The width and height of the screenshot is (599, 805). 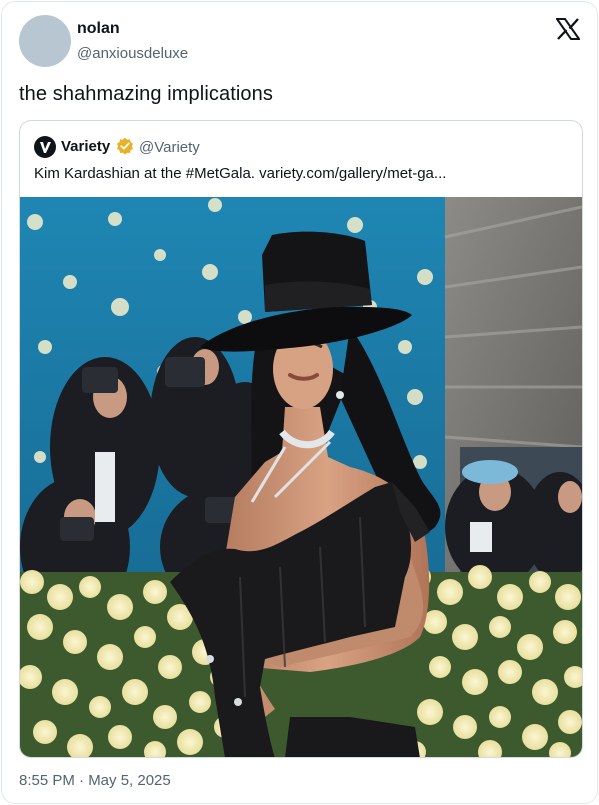 What do you see at coordinates (85, 146) in the screenshot?
I see `quoted-display-name: Variety` at bounding box center [85, 146].